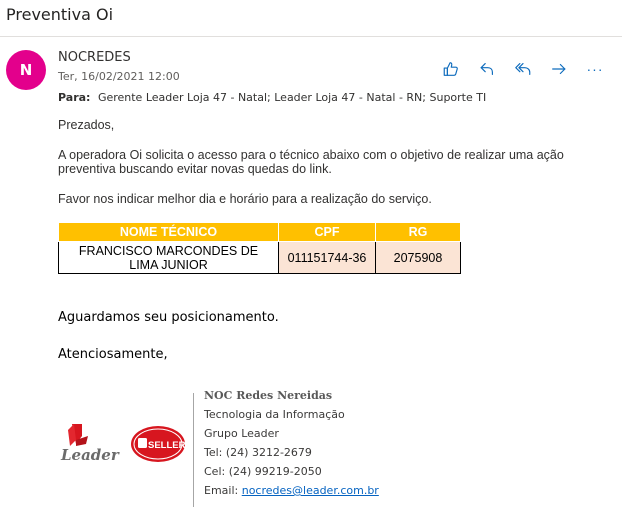 The image size is (622, 523). Describe the element at coordinates (119, 76) in the screenshot. I see `sent-date: Ter, 16/02/2021 12:00` at that location.